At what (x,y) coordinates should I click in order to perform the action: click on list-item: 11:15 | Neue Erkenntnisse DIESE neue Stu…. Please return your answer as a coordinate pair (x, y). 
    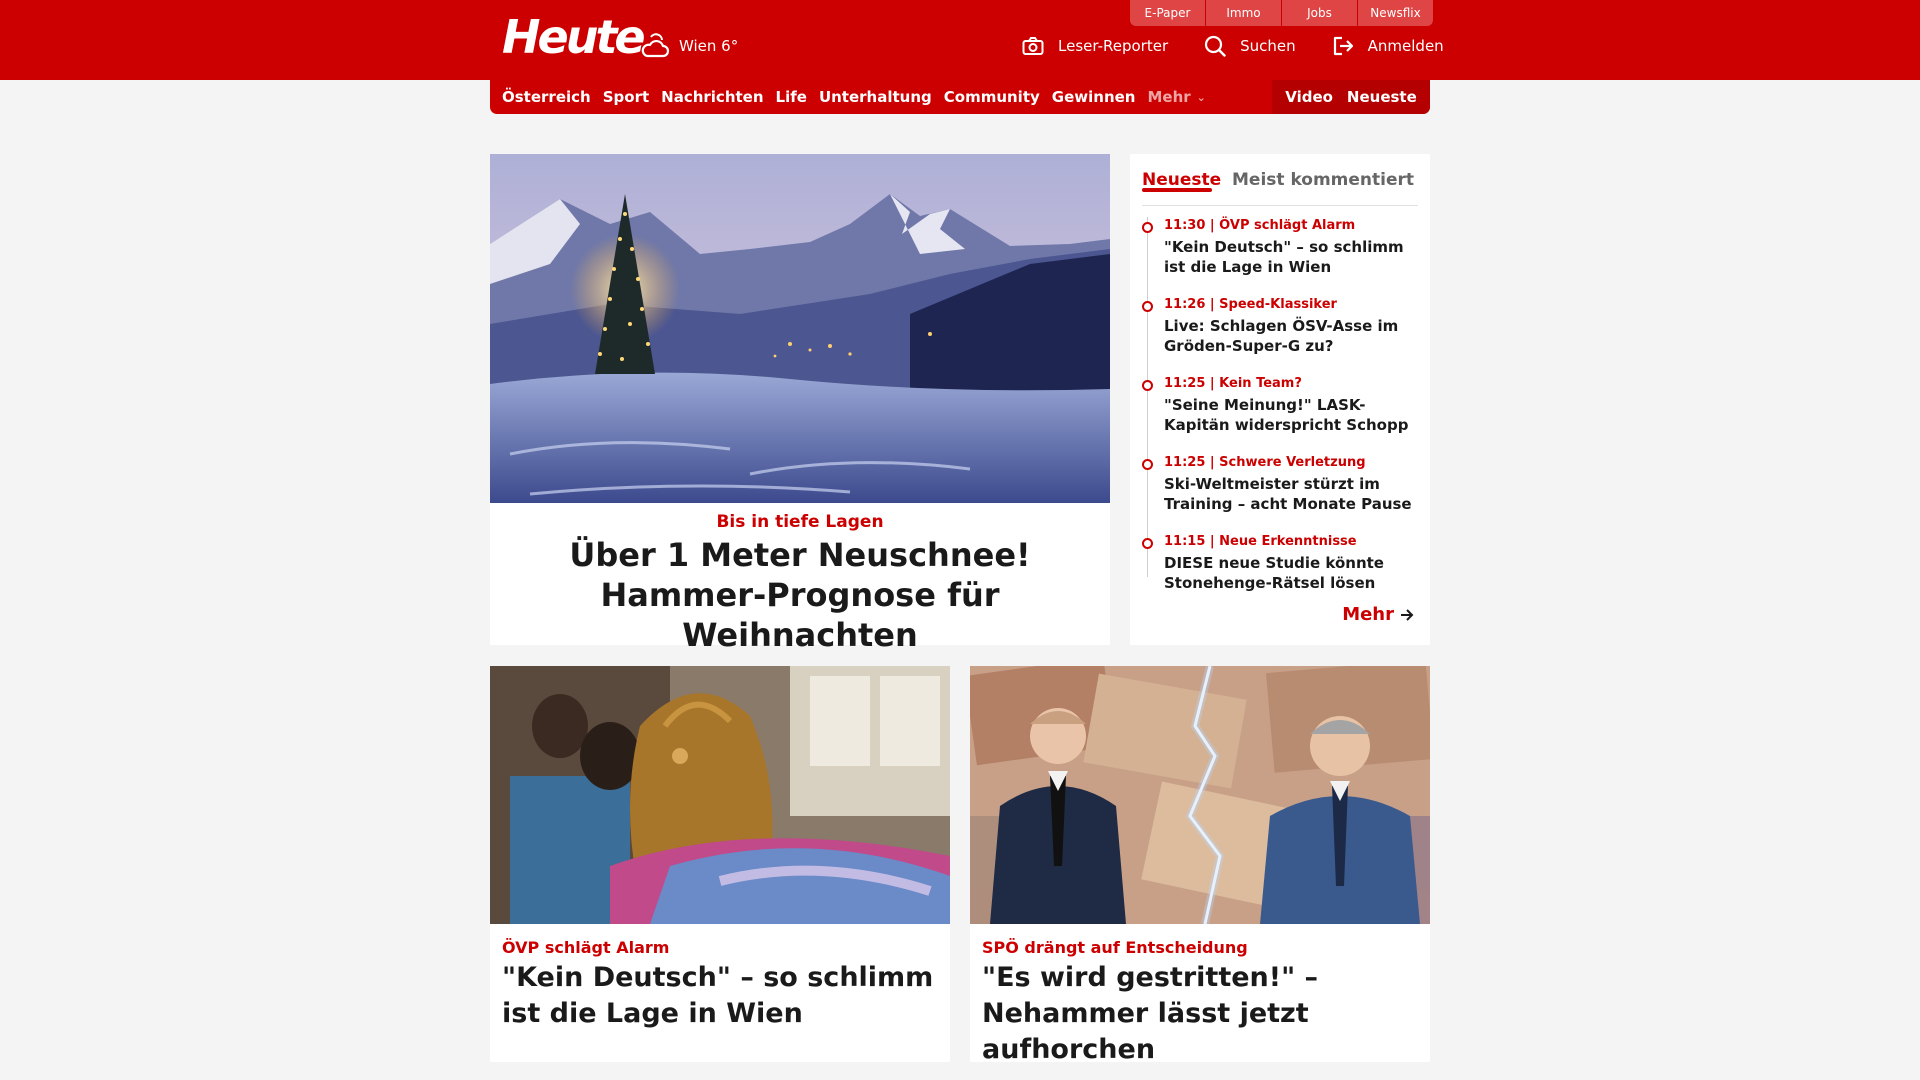
    Looking at the image, I should click on (1279, 572).